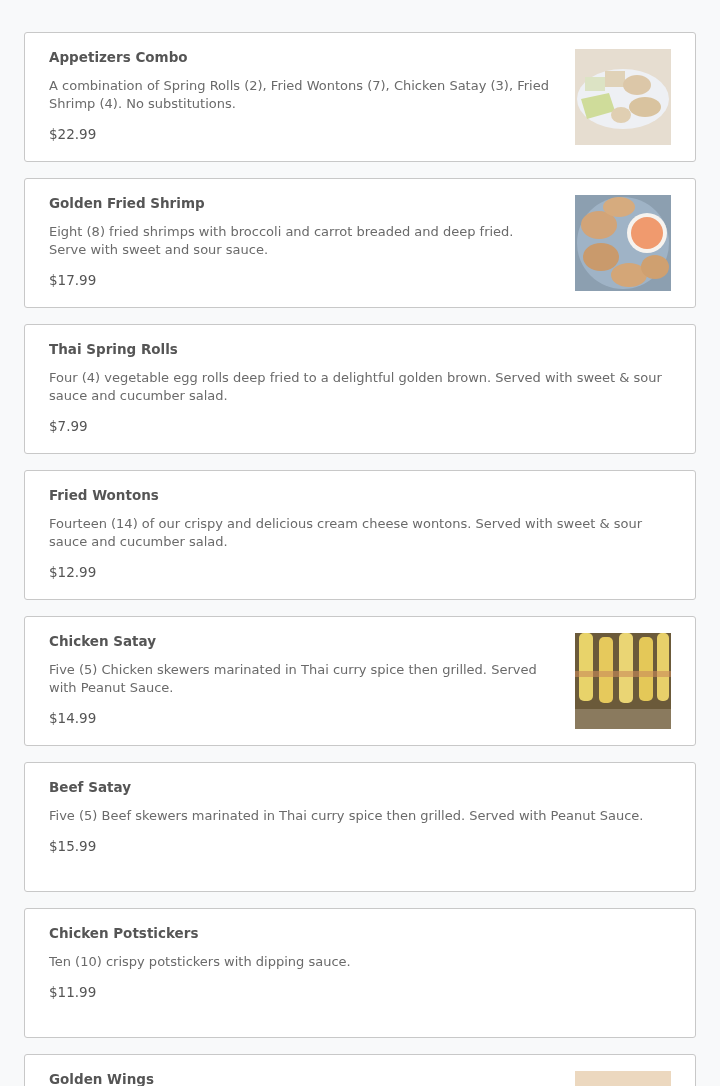 This screenshot has width=720, height=1086. Describe the element at coordinates (69, 426) in the screenshot. I see `item-price: $7.99` at that location.